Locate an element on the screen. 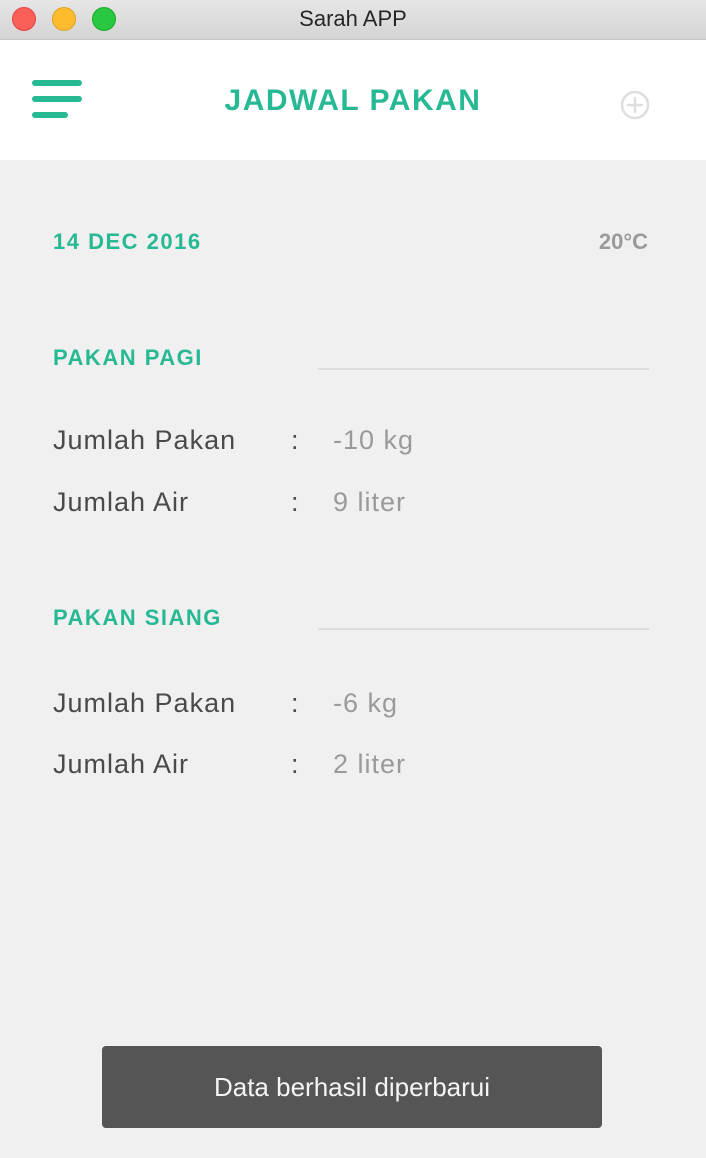  row-value-jumlah-air: 2 liter is located at coordinates (370, 764).